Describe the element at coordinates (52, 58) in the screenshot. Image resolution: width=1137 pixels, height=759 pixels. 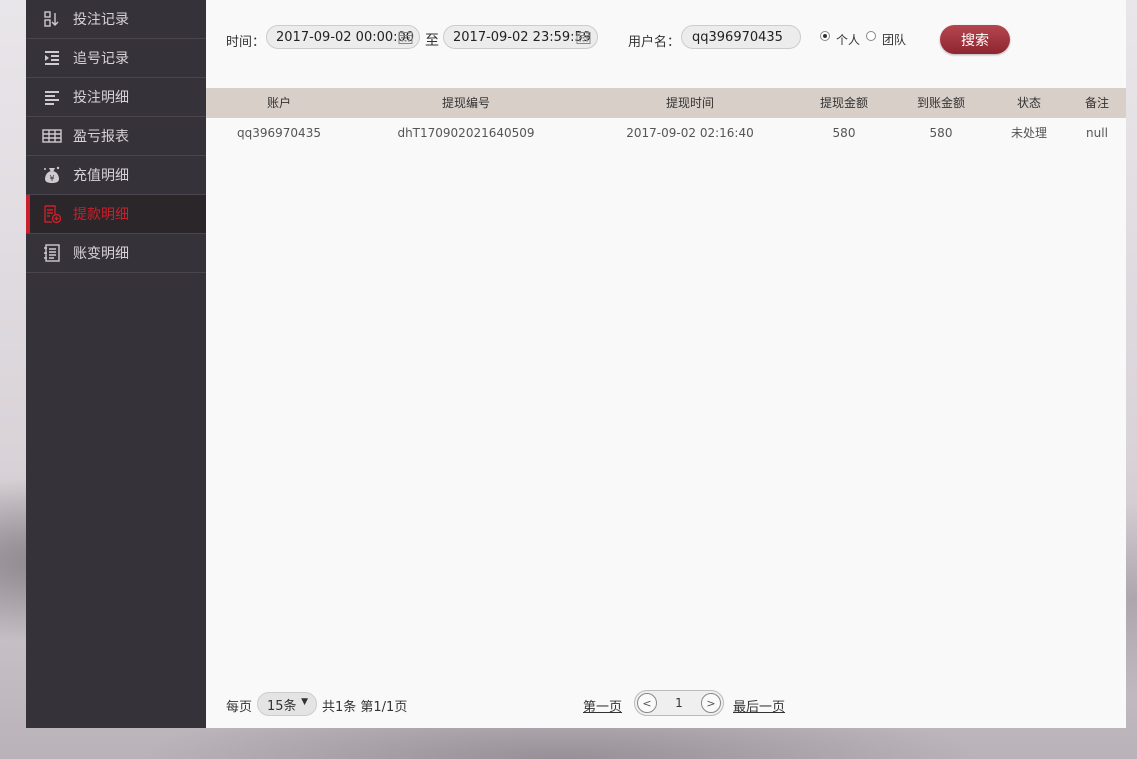
I see `indent-list-icon` at that location.